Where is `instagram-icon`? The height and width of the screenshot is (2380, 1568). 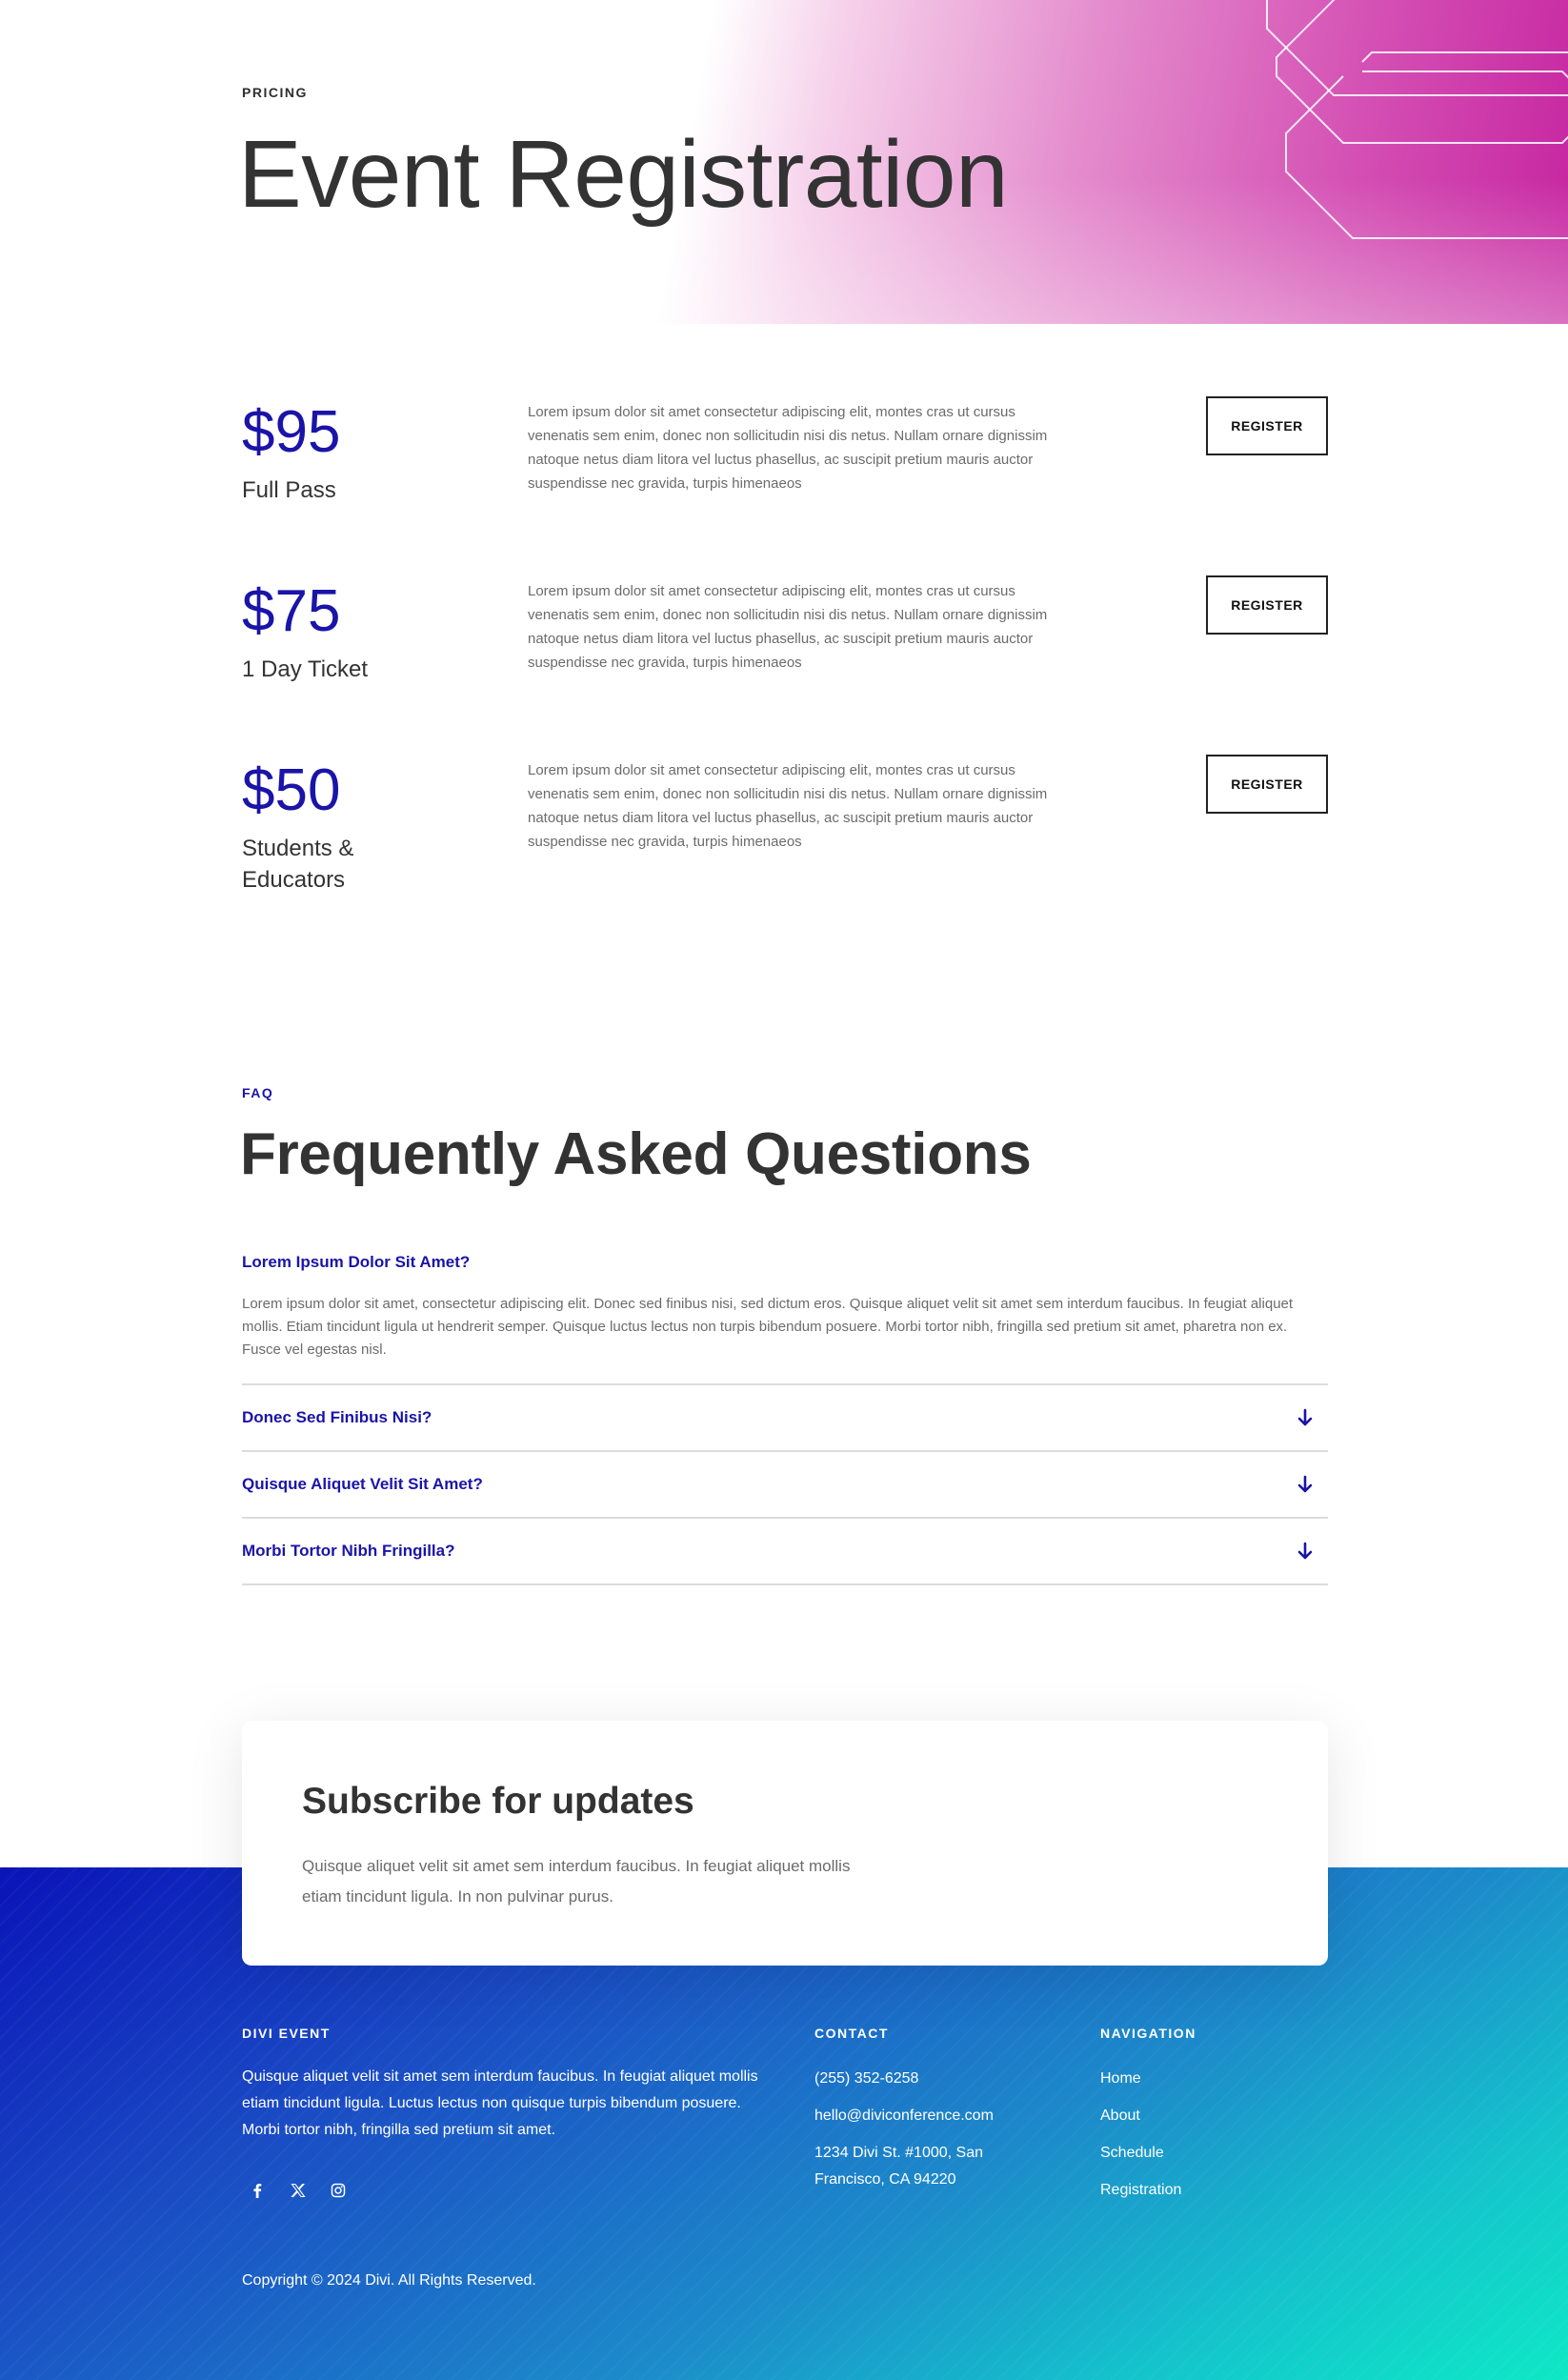
instagram-icon is located at coordinates (338, 2190).